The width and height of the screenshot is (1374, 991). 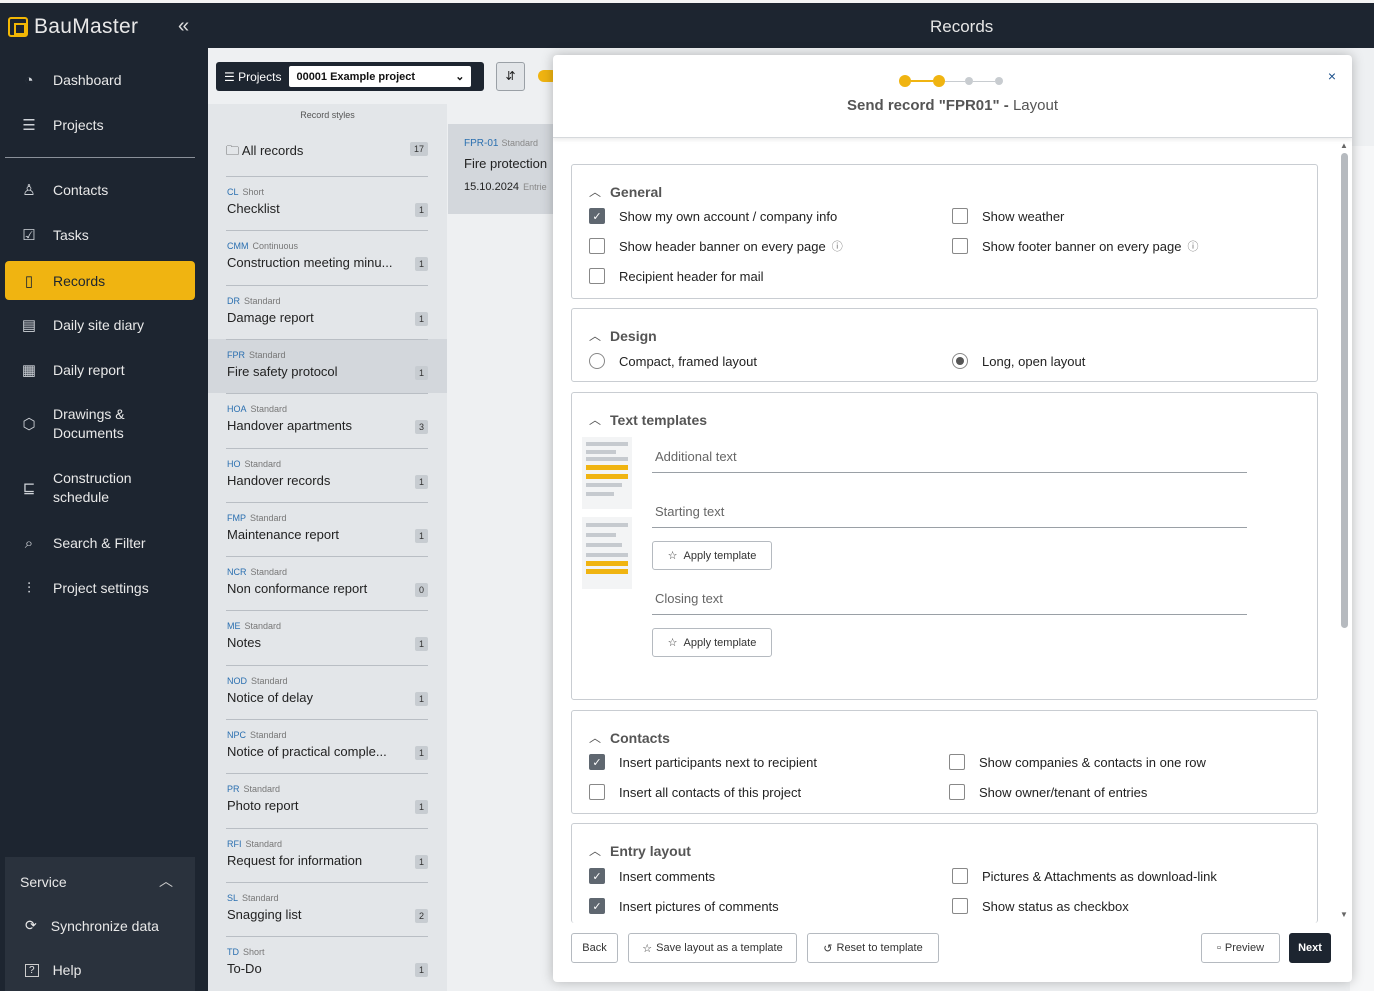 I want to click on additional-text-field: Additional text, so click(x=949, y=458).